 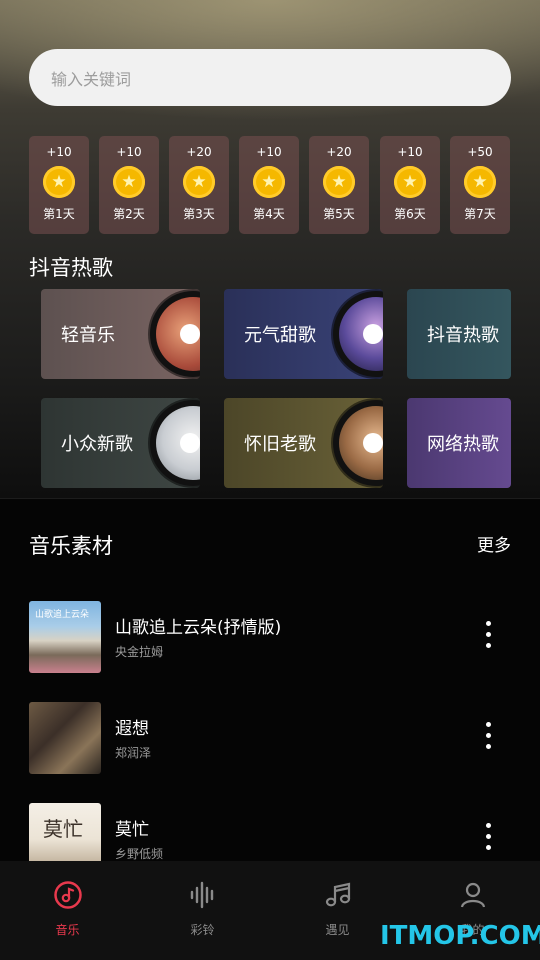 What do you see at coordinates (67, 895) in the screenshot?
I see `music-disc-icon` at bounding box center [67, 895].